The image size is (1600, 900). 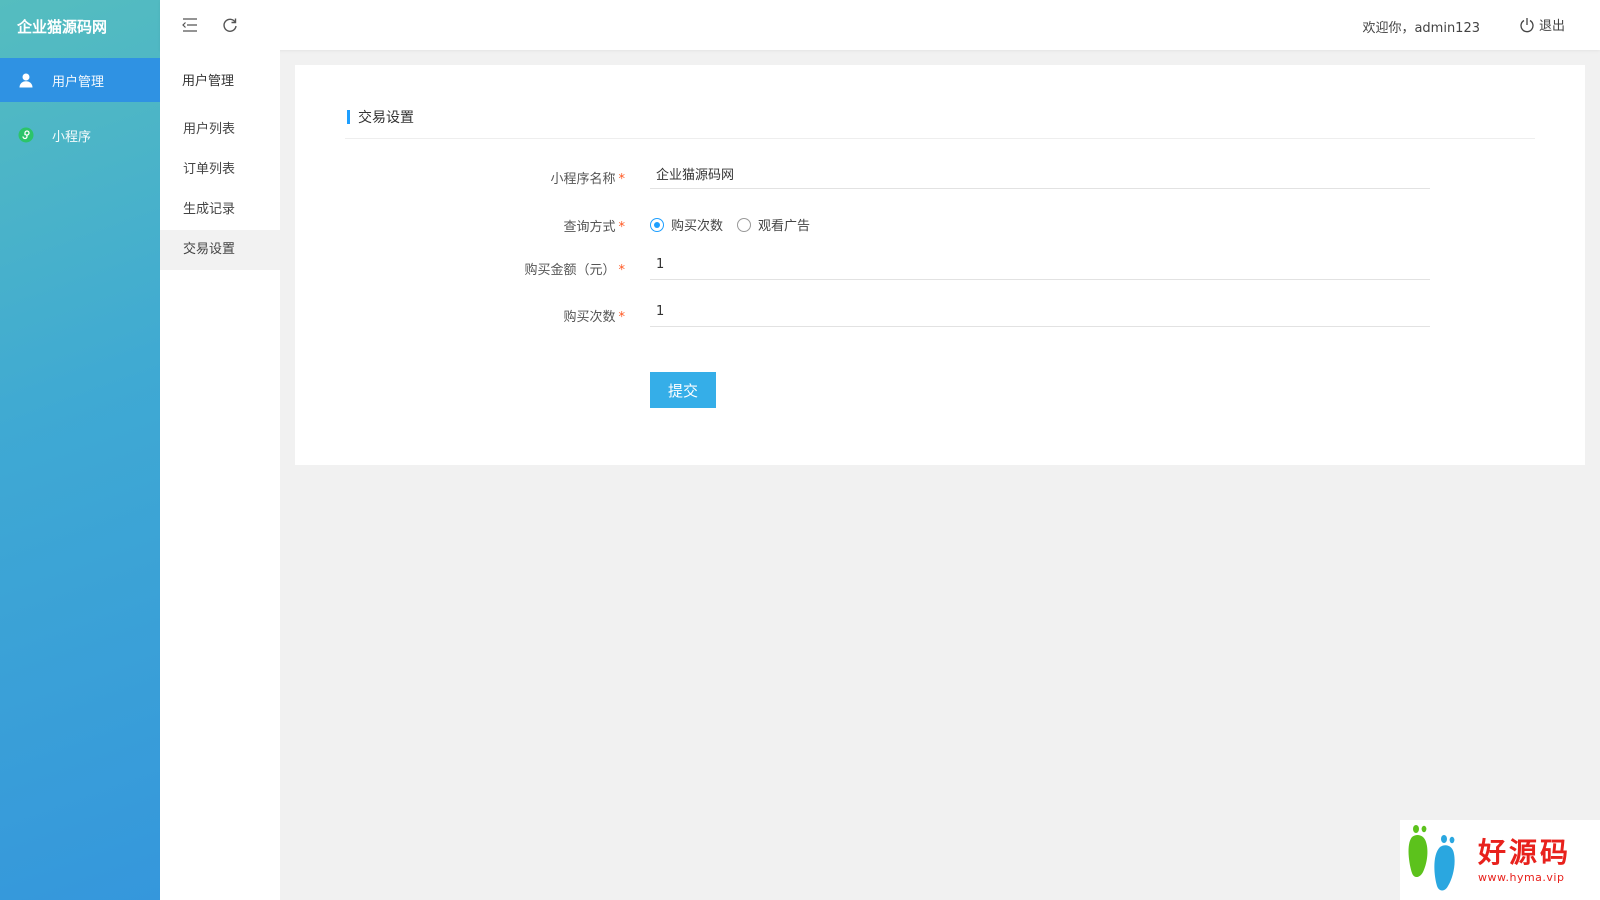 What do you see at coordinates (589, 317) in the screenshot?
I see `label-text: 购买次数` at bounding box center [589, 317].